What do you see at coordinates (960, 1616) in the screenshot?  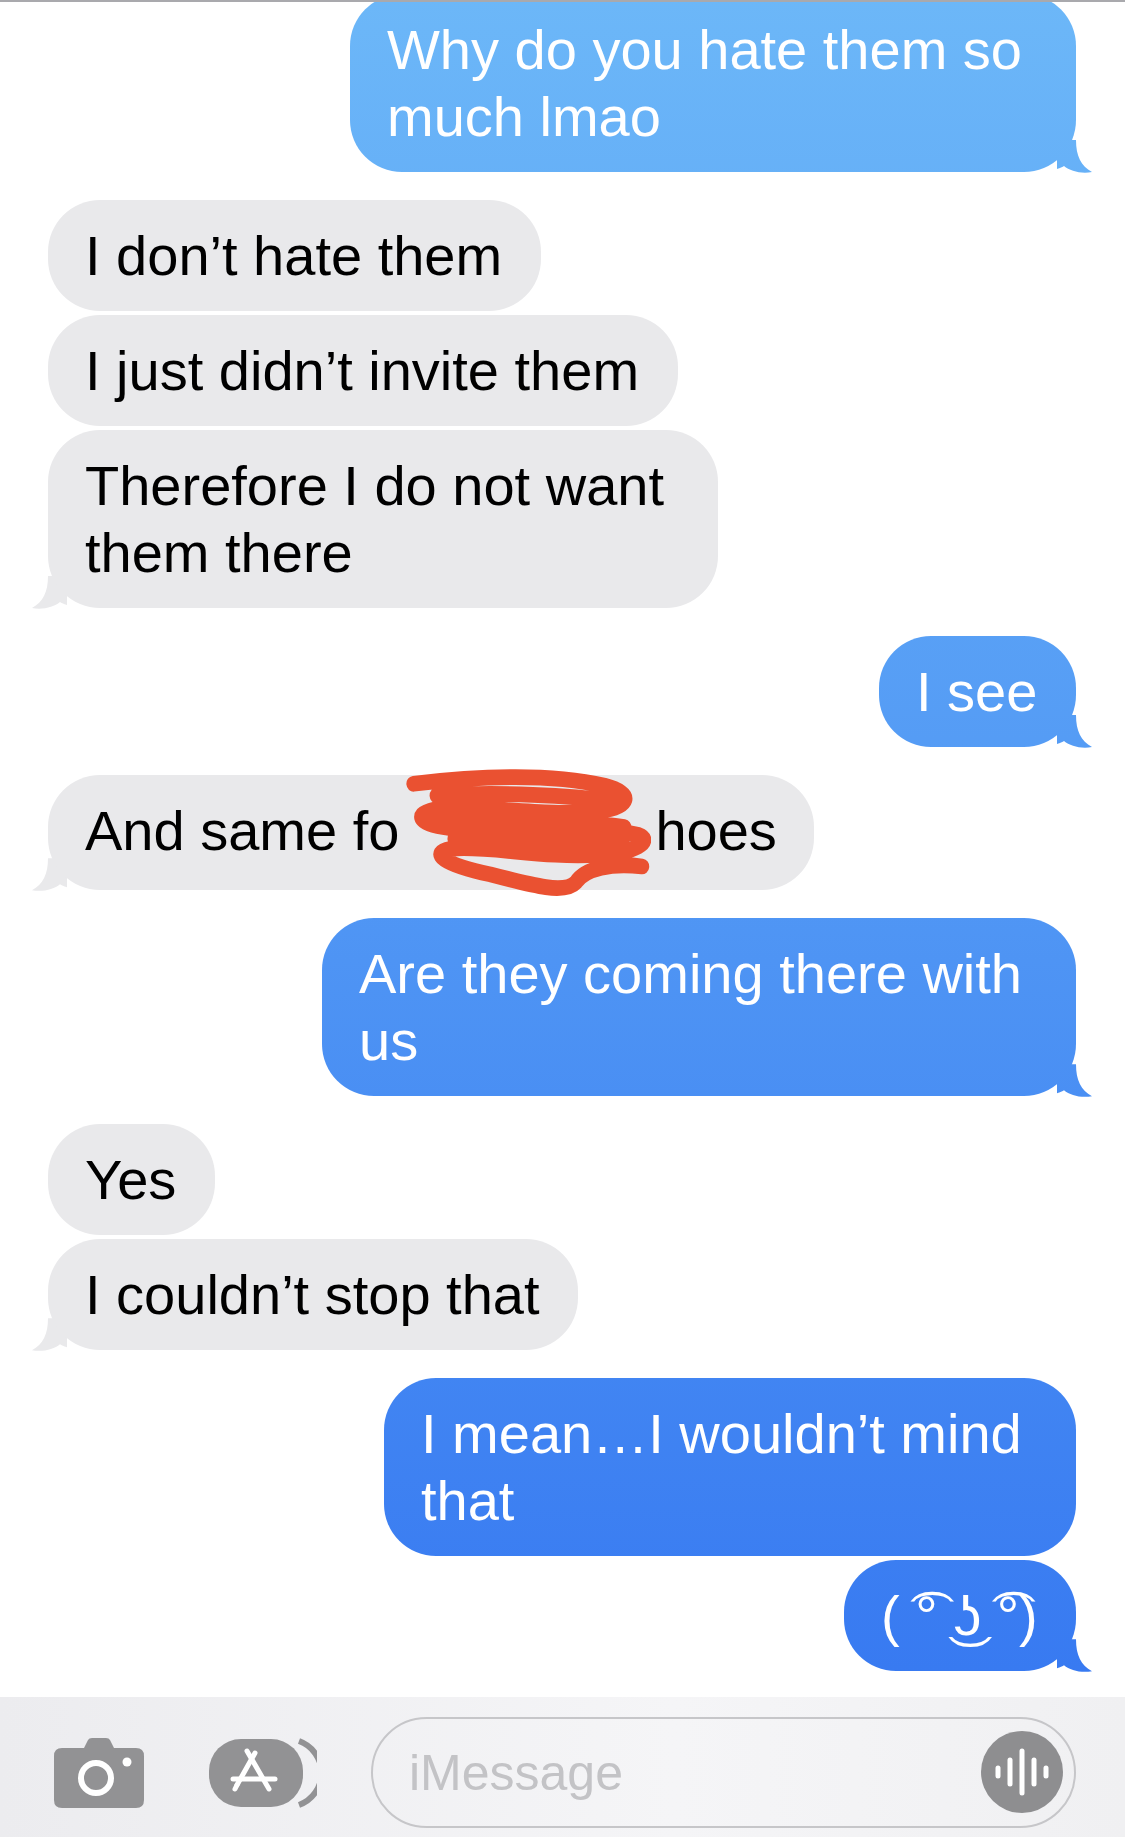 I see `sent-message: ( ͡° ͜ʖ ͡°)` at bounding box center [960, 1616].